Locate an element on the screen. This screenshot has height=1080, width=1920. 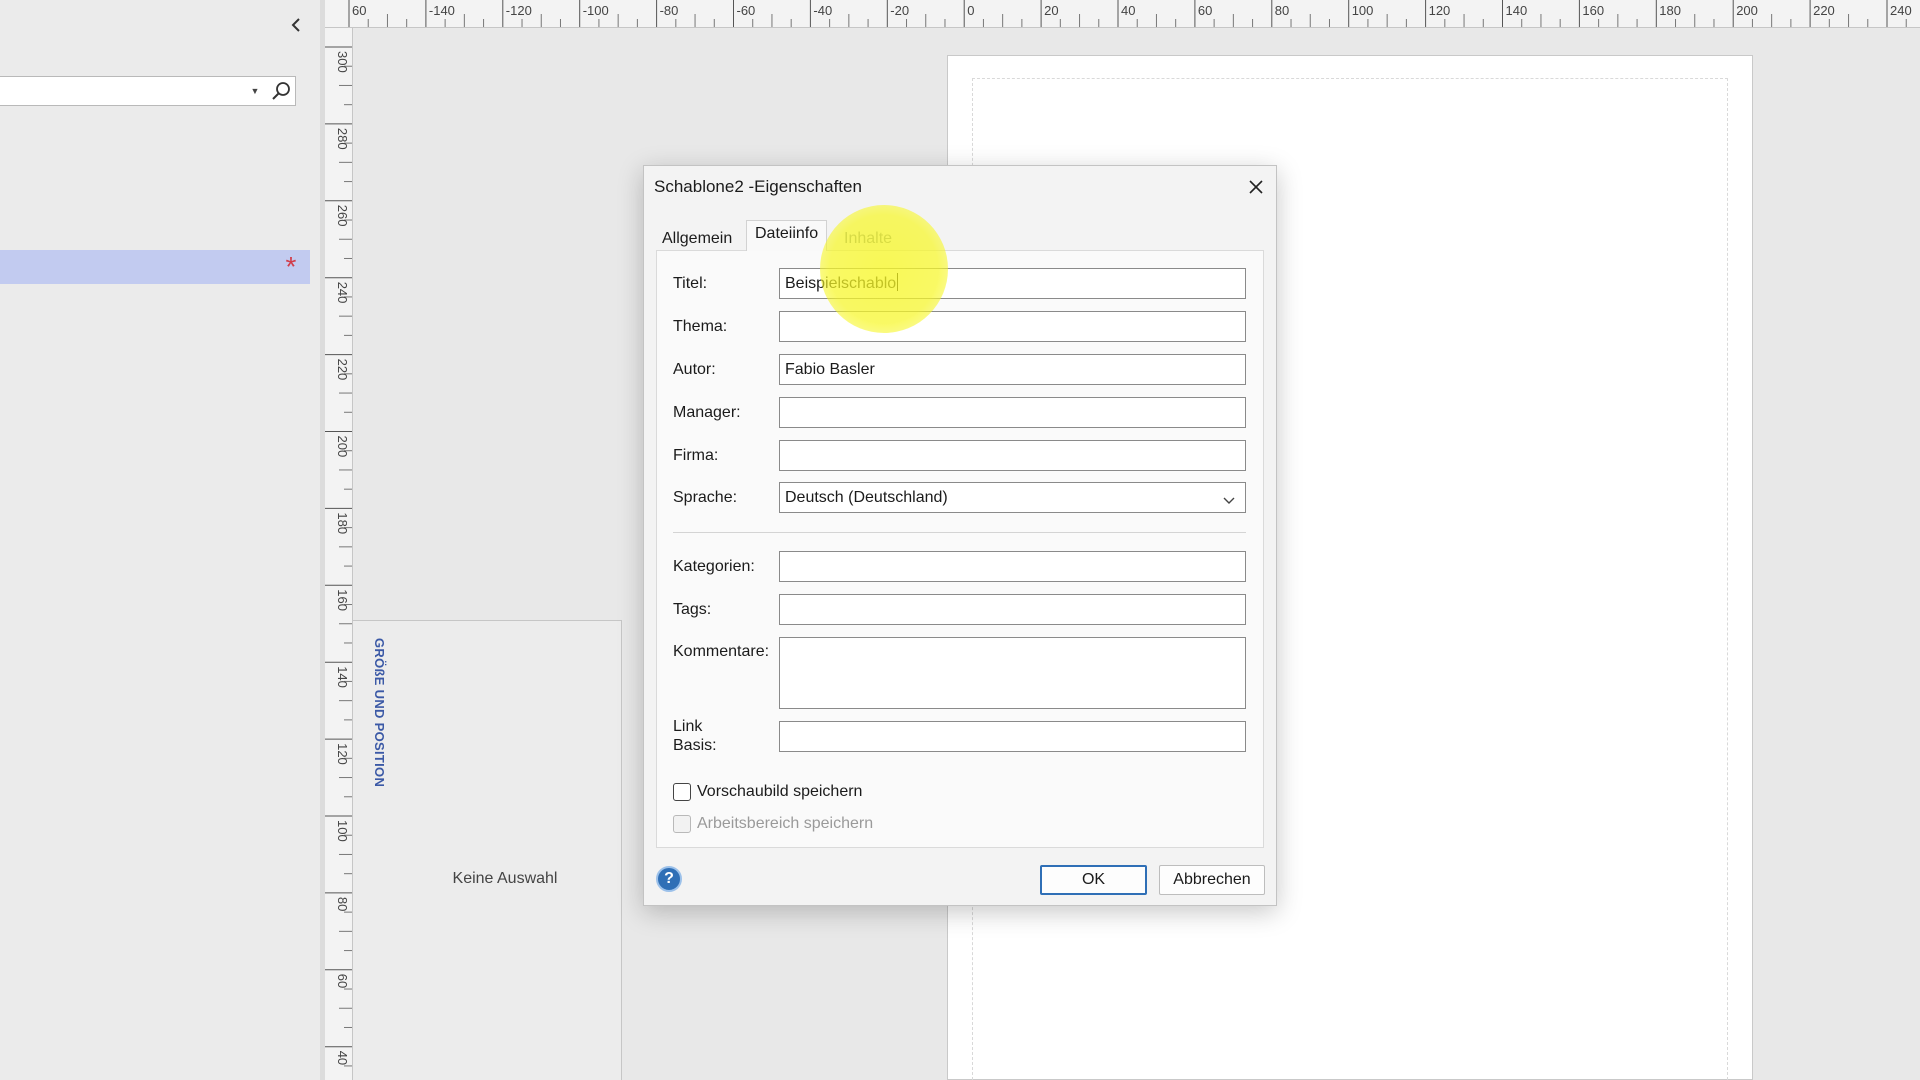
categories-label: Kategorien: is located at coordinates (714, 566).